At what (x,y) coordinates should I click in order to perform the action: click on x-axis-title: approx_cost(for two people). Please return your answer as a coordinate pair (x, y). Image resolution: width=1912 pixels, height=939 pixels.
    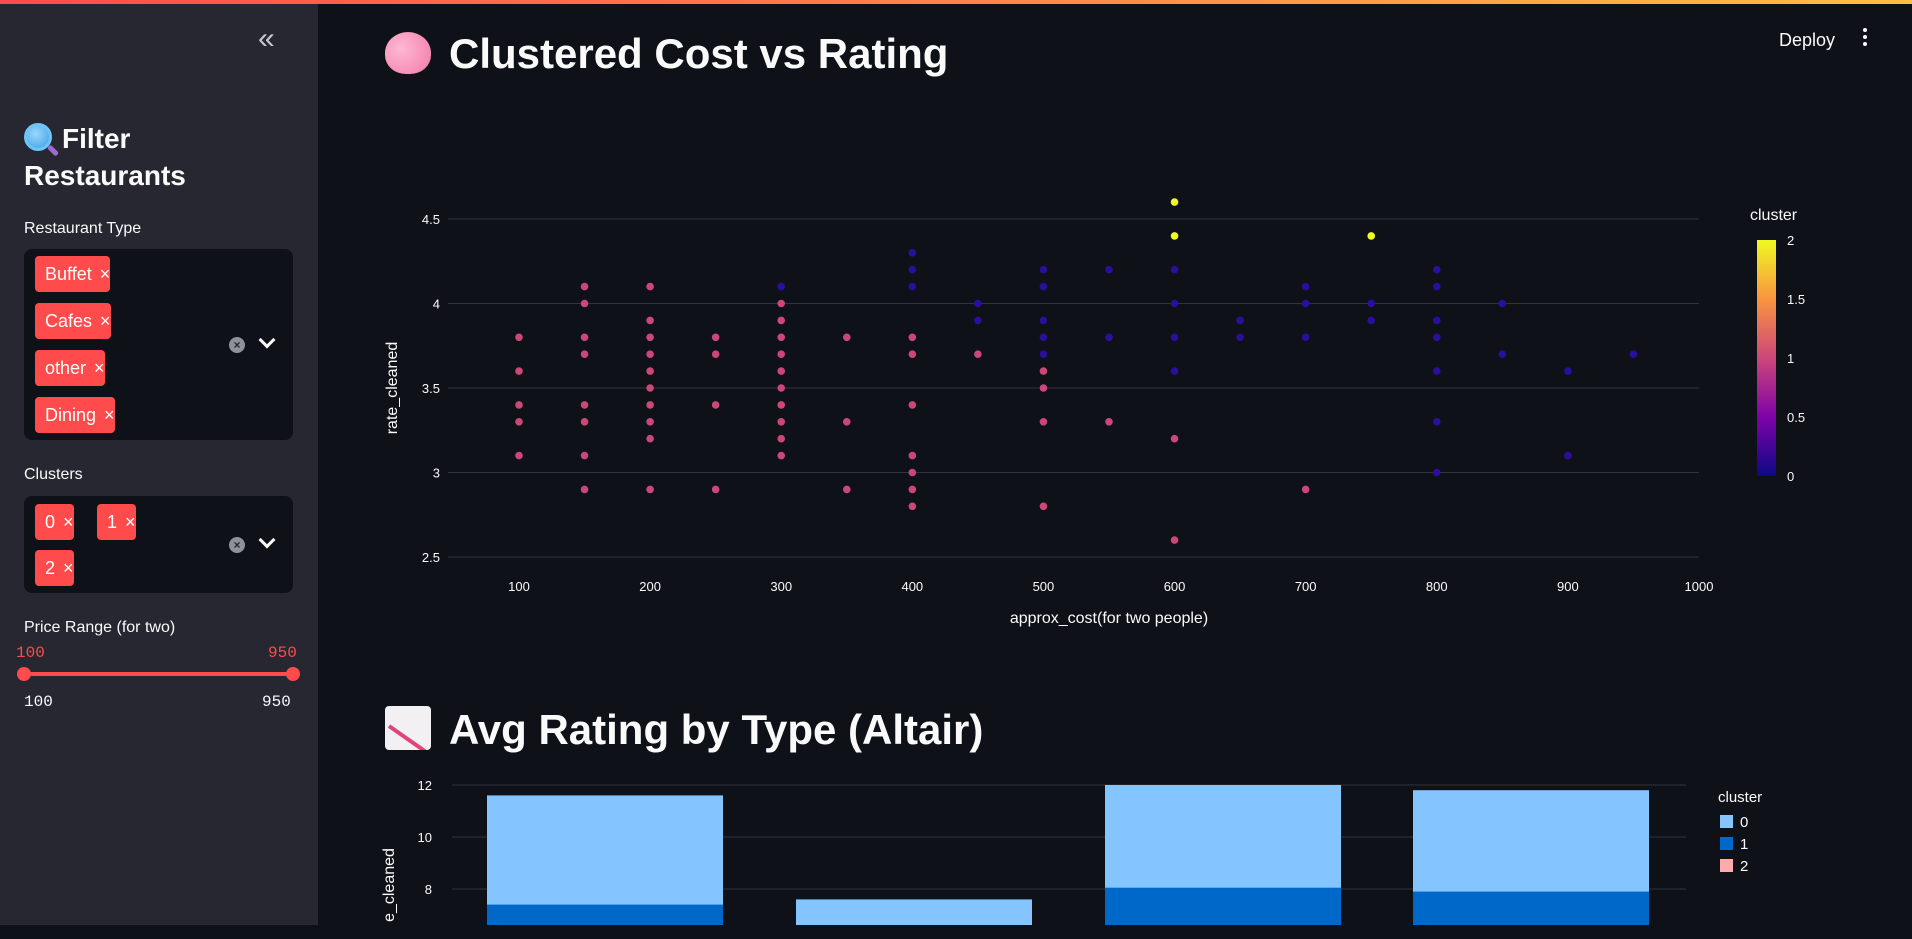
    Looking at the image, I should click on (1109, 618).